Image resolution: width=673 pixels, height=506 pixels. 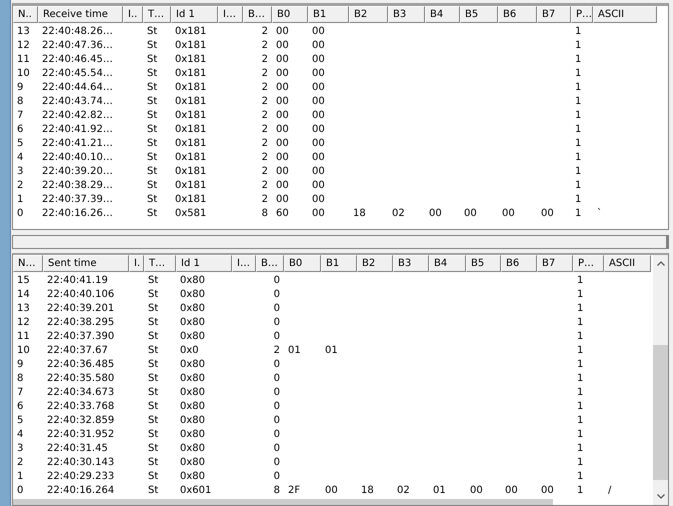 What do you see at coordinates (660, 412) in the screenshot?
I see `scrollbar-thumb` at bounding box center [660, 412].